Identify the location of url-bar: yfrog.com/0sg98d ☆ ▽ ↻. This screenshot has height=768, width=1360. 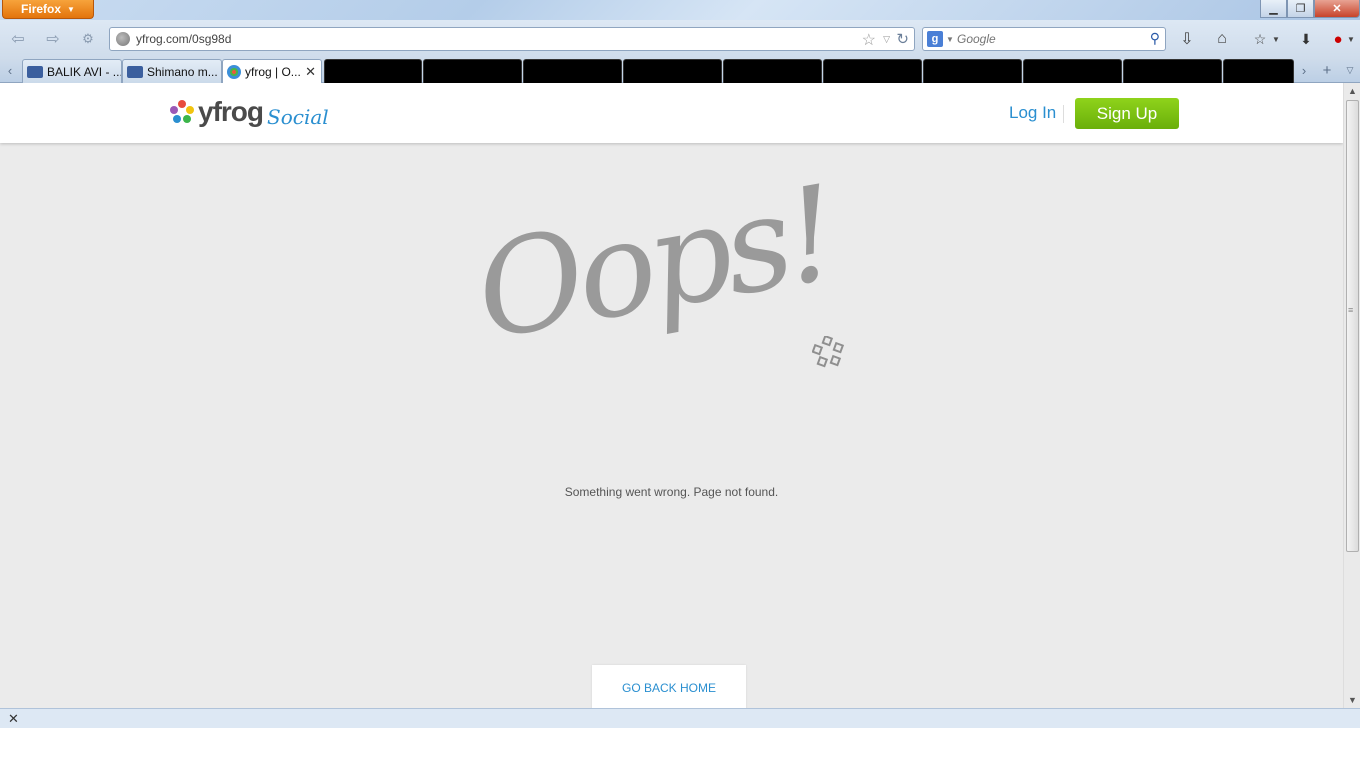
(512, 39).